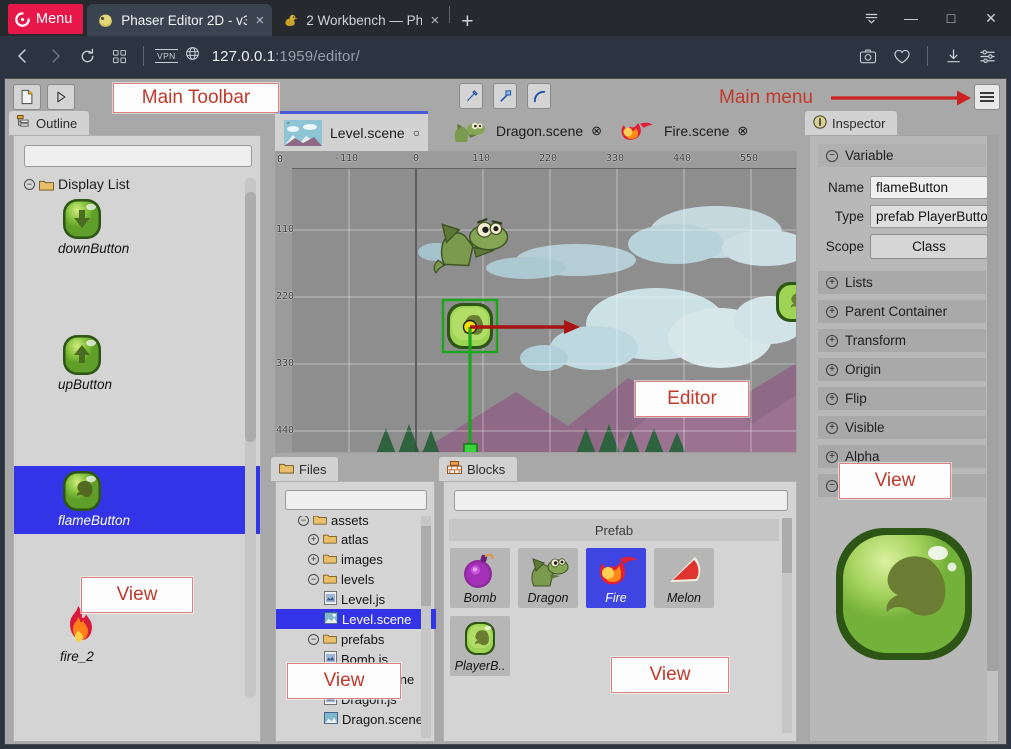 This screenshot has height=749, width=1011. What do you see at coordinates (911, 18) in the screenshot?
I see `window-minimize-button: —` at bounding box center [911, 18].